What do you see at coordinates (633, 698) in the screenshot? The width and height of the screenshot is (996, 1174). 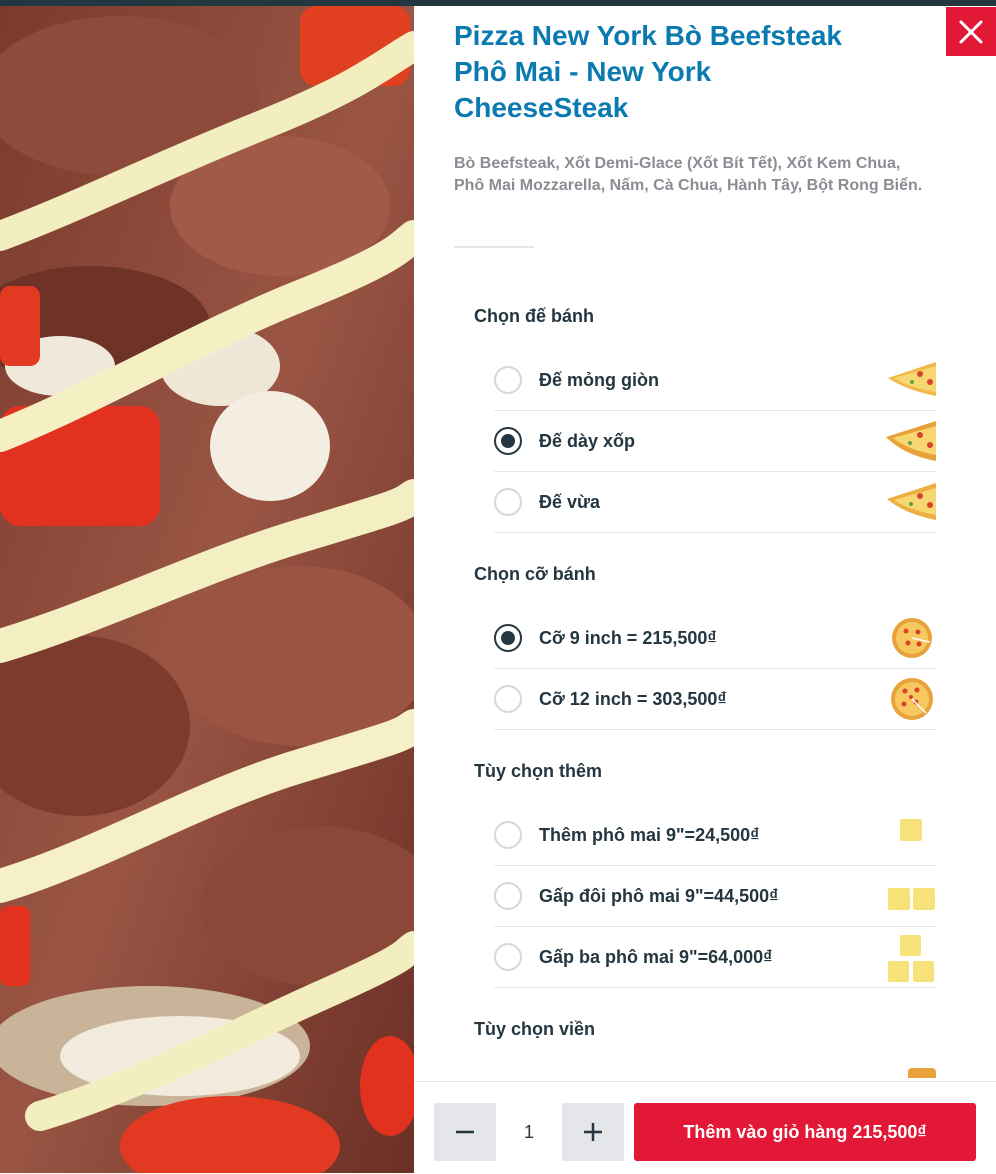 I see `option-label: Cỡ 12 inch = 303,500₫` at bounding box center [633, 698].